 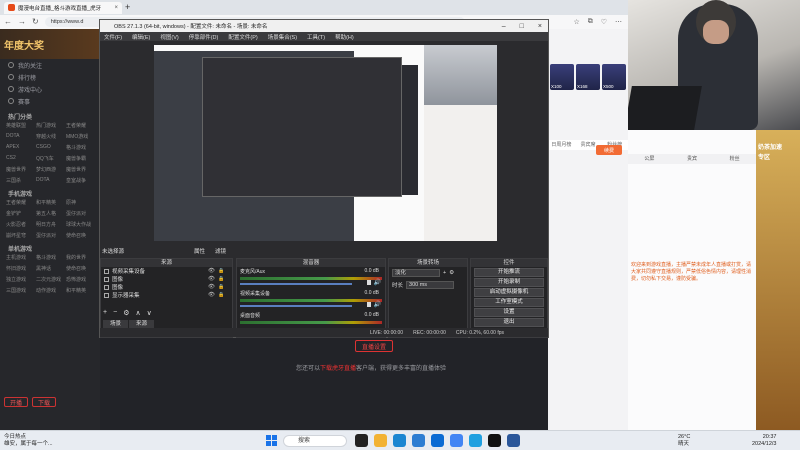 I want to click on remove-source-icon: −, so click(x=115, y=313).